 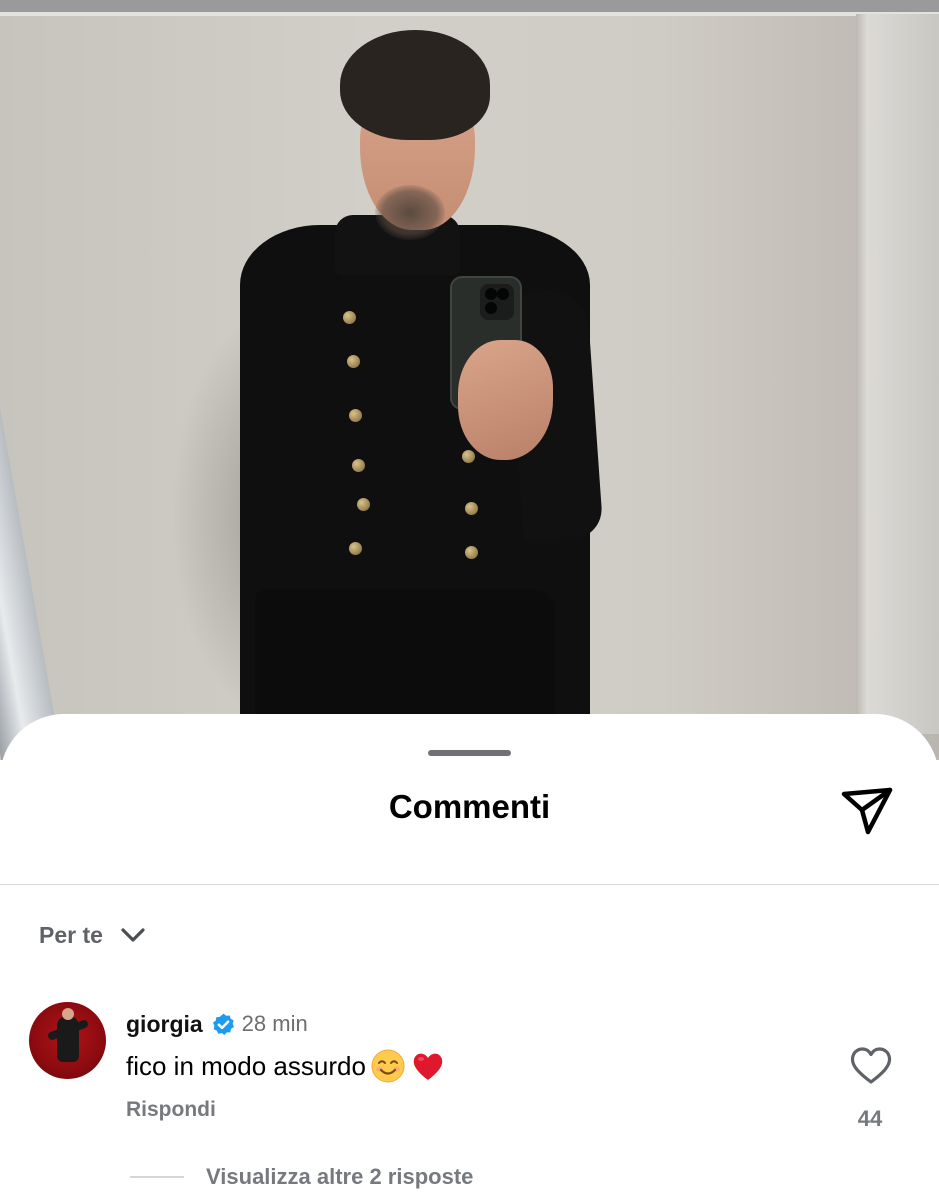 I want to click on sheet-drag-handle, so click(x=469, y=753).